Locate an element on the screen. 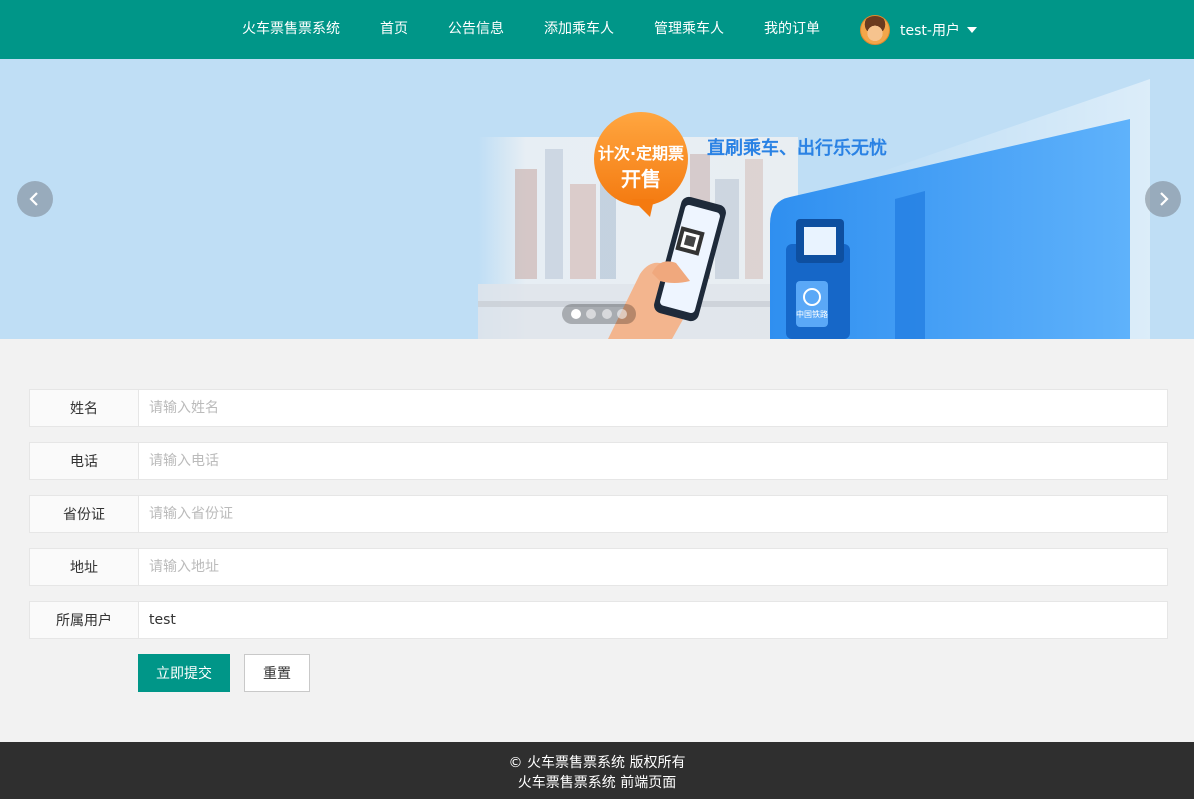 This screenshot has width=1194, height=799. footer: © 火车票售票系统 版权所有 火车票售票系统 前端页面 is located at coordinates (597, 770).